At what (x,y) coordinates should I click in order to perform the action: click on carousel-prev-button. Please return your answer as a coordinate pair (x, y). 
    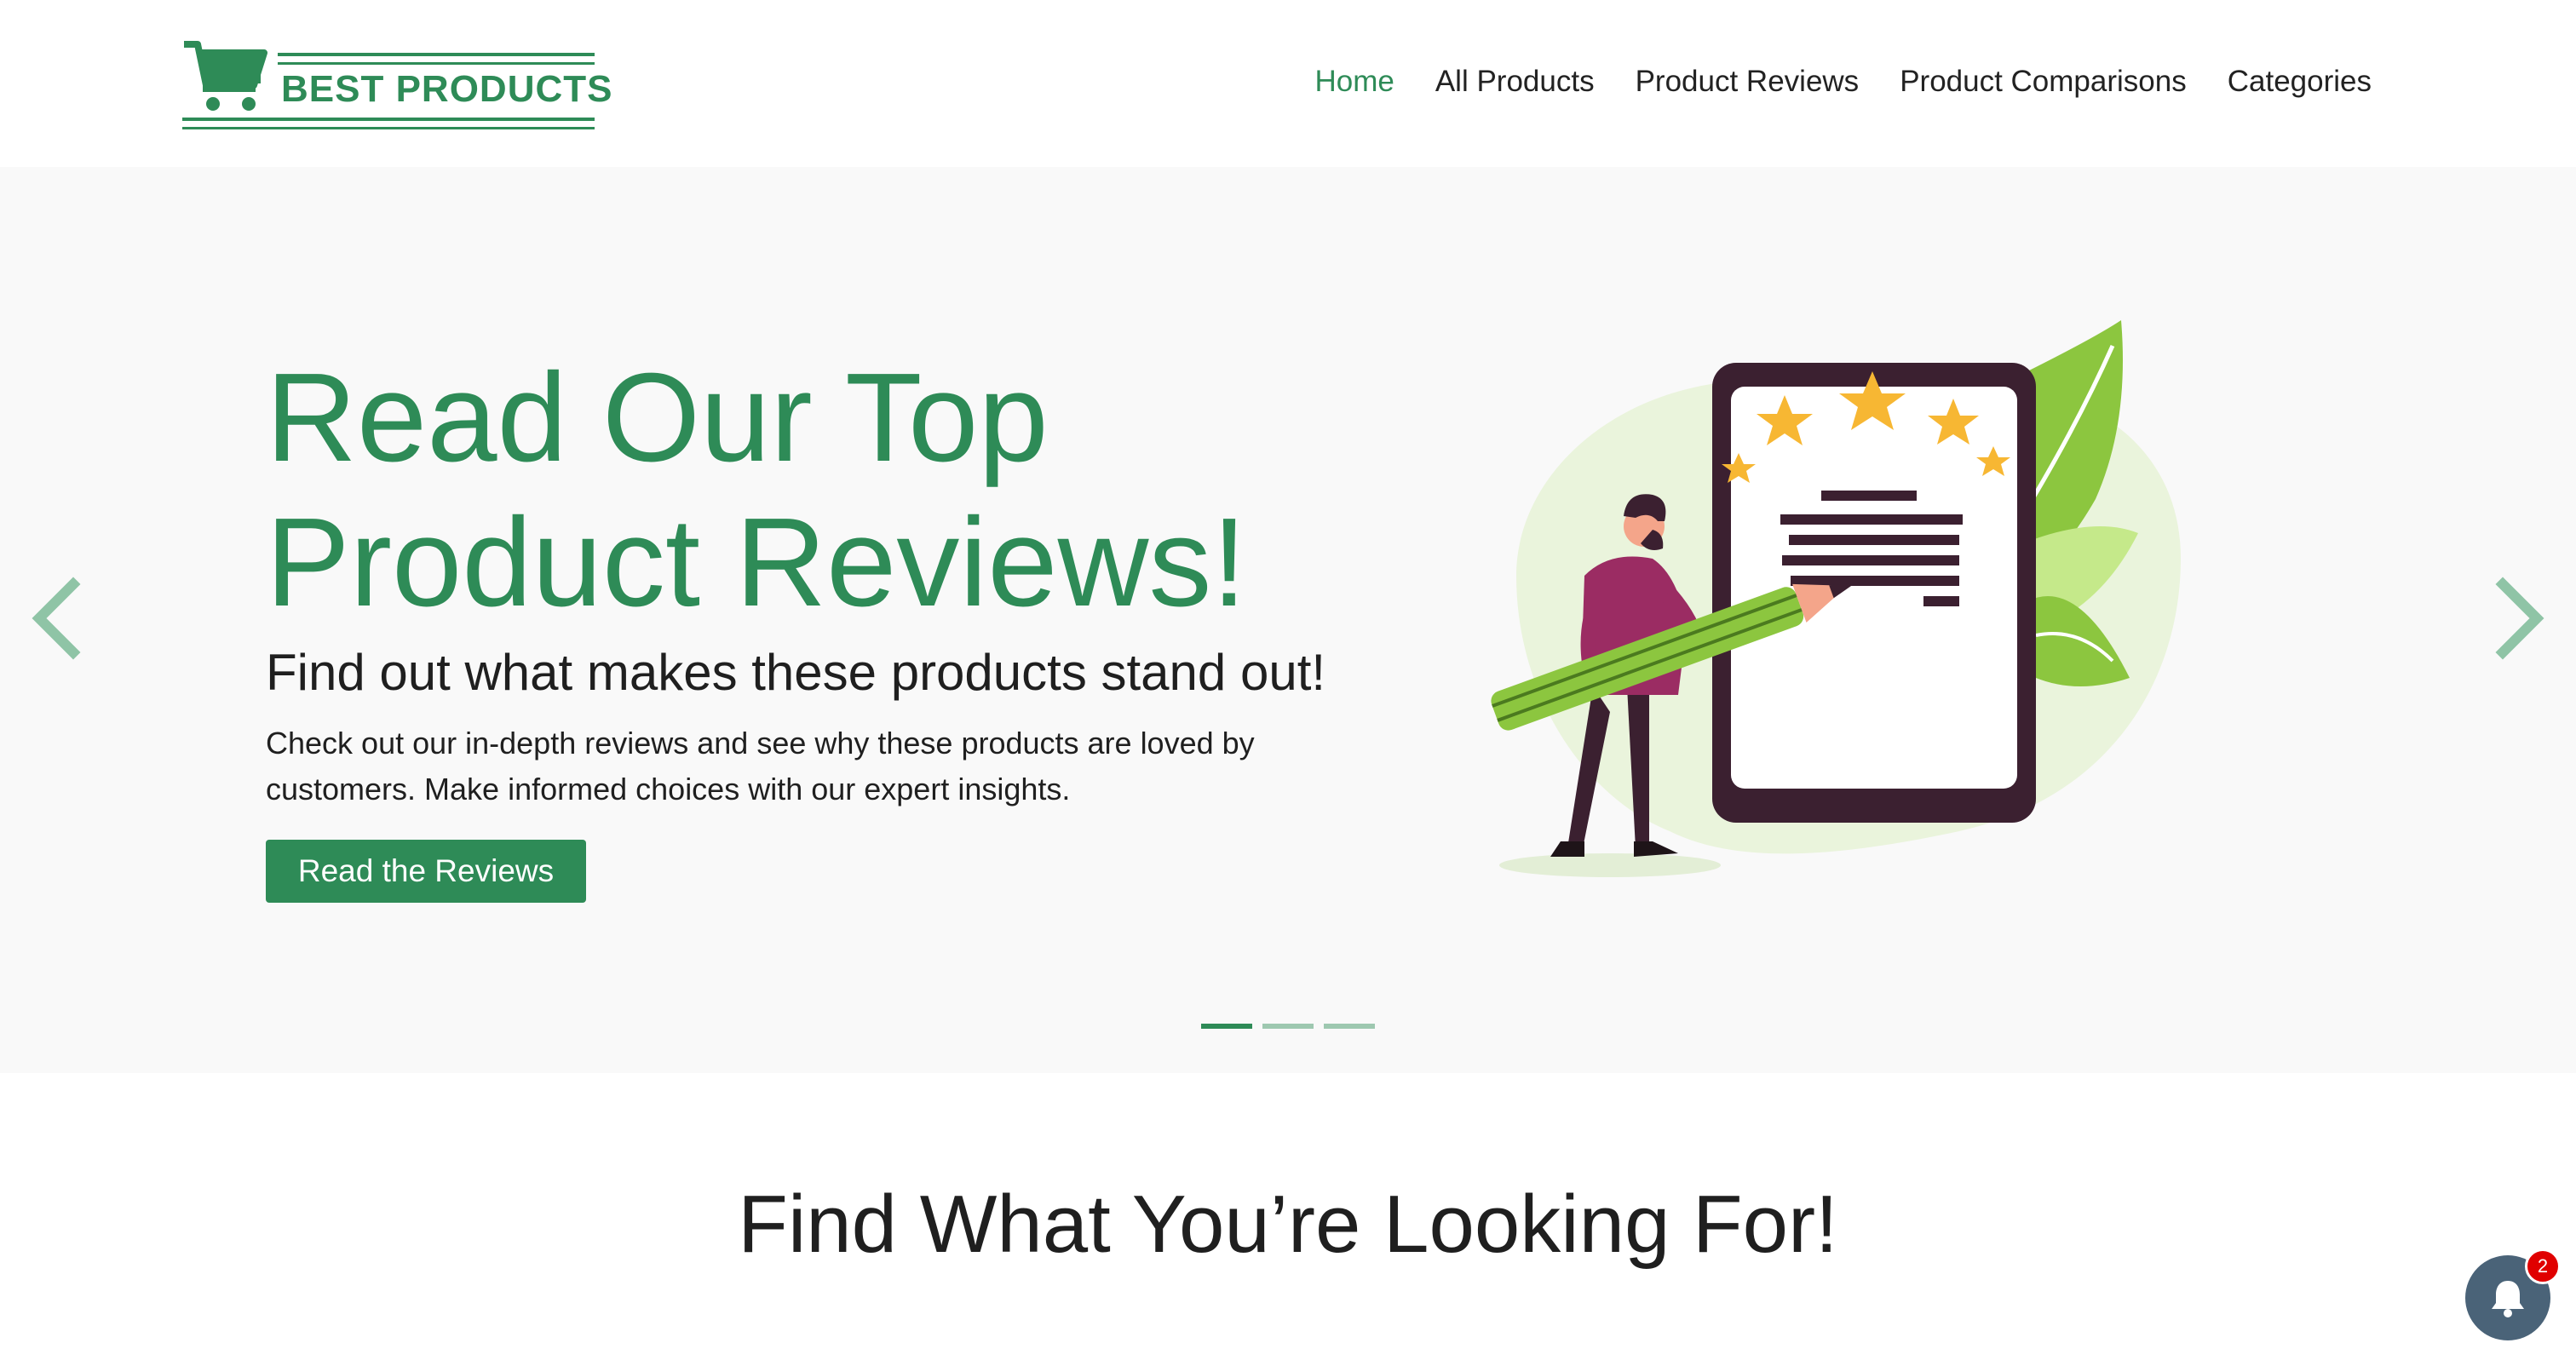
    Looking at the image, I should click on (56, 618).